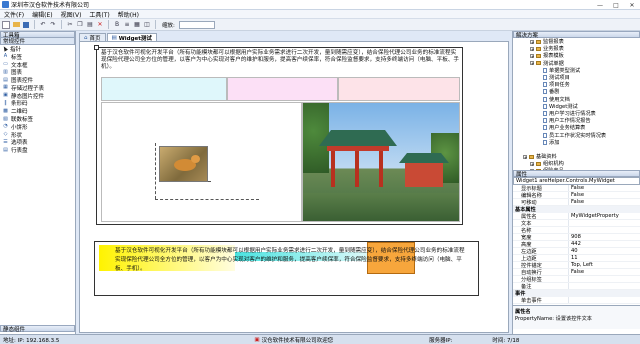 This screenshot has width=640, height=344. What do you see at coordinates (576, 195) in the screenshot?
I see `property-row: 编辑名称 False` at bounding box center [576, 195].